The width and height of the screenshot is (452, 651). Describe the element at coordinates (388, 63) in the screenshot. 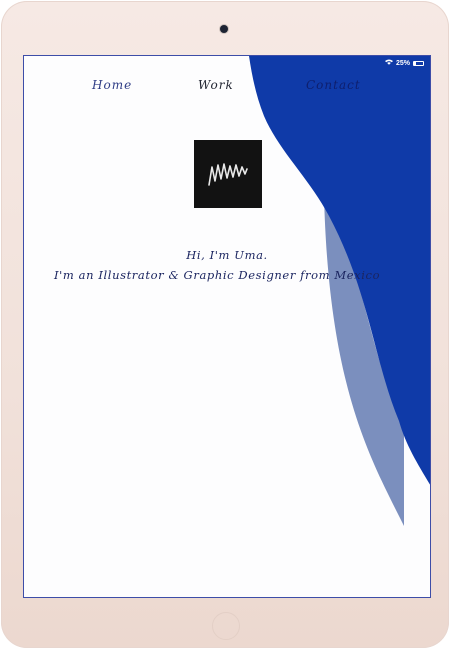

I see `wifi-icon` at that location.